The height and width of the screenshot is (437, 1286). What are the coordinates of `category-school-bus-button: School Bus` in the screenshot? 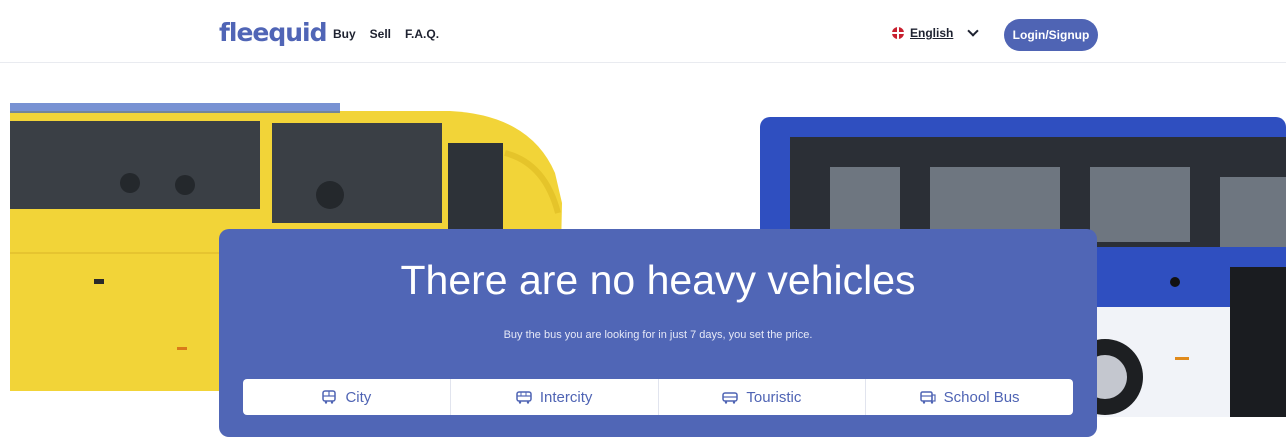 It's located at (969, 397).